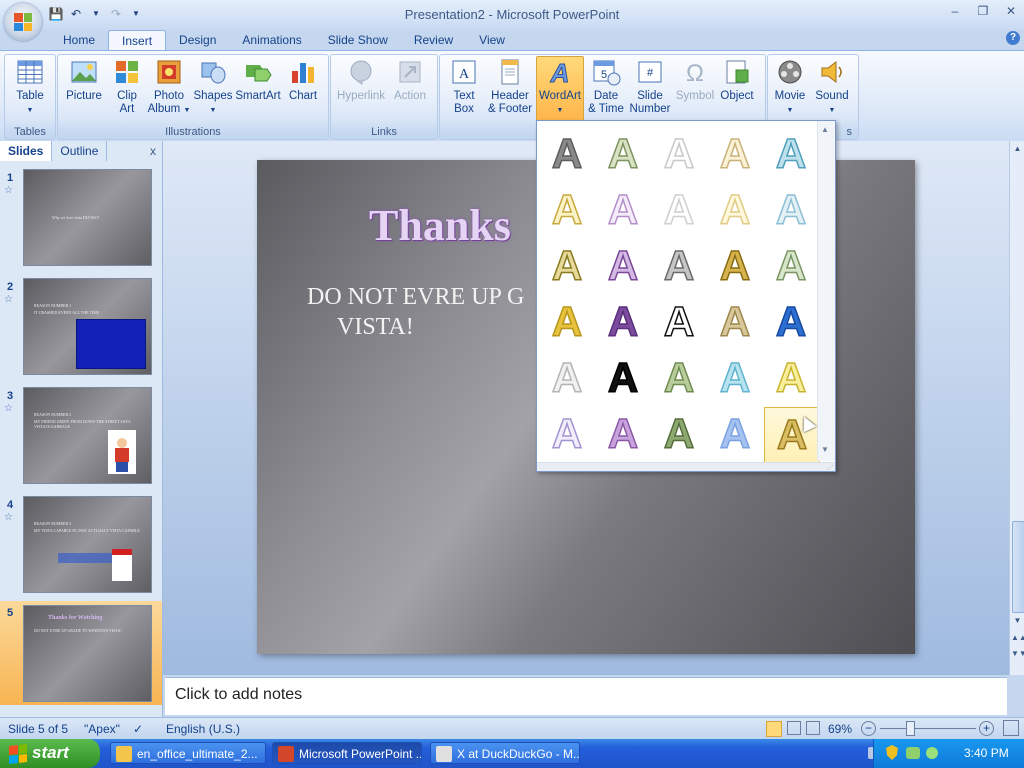 This screenshot has width=1024, height=768. What do you see at coordinates (679, 210) in the screenshot?
I see `wordart-style-8: A` at bounding box center [679, 210].